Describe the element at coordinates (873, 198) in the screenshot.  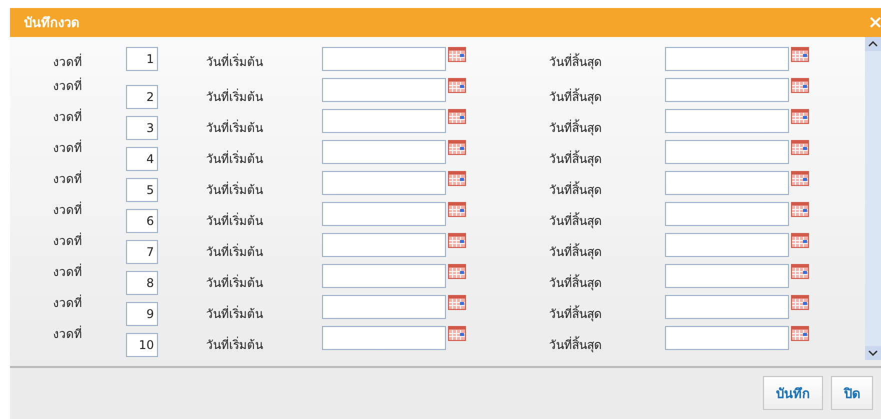
I see `scrollbar` at that location.